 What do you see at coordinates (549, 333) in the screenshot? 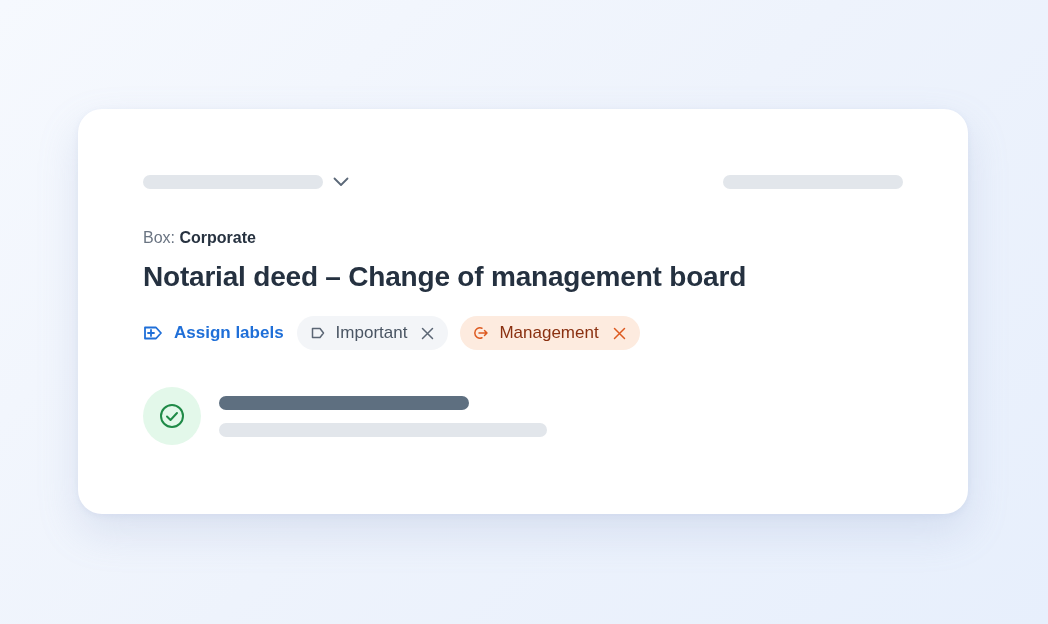
I see `label-text: Management` at bounding box center [549, 333].